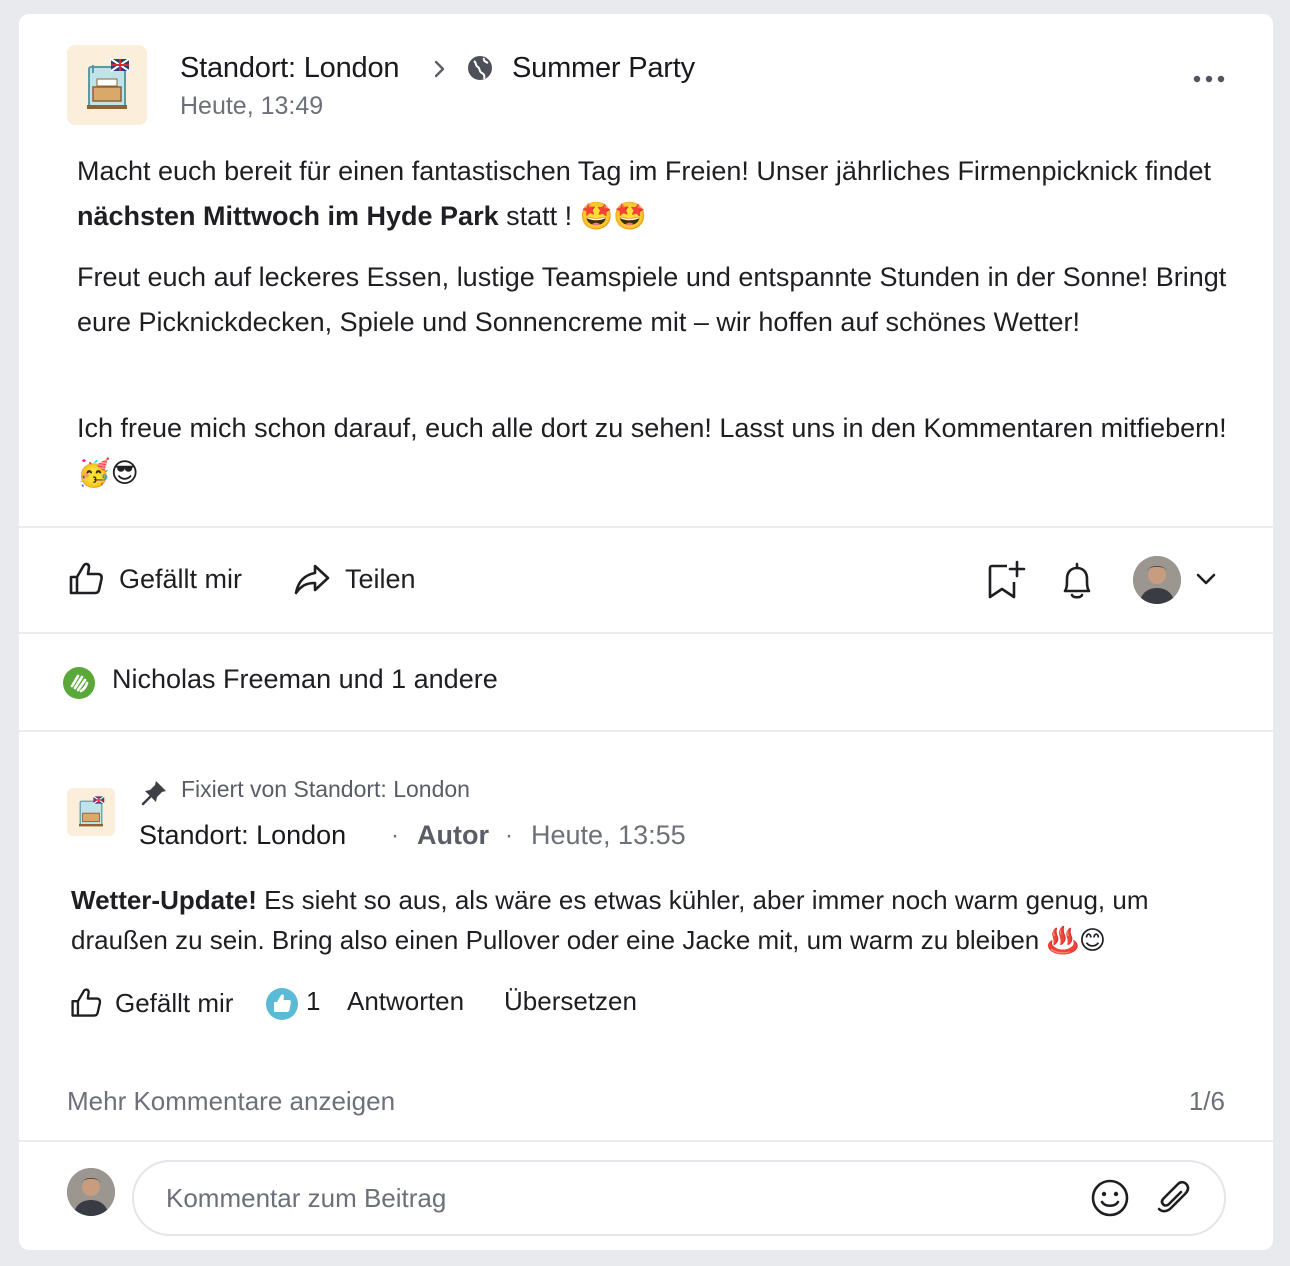 Image resolution: width=1290 pixels, height=1266 pixels. Describe the element at coordinates (325, 789) in the screenshot. I see `pinned-label: Fixiert von Standort: London` at that location.